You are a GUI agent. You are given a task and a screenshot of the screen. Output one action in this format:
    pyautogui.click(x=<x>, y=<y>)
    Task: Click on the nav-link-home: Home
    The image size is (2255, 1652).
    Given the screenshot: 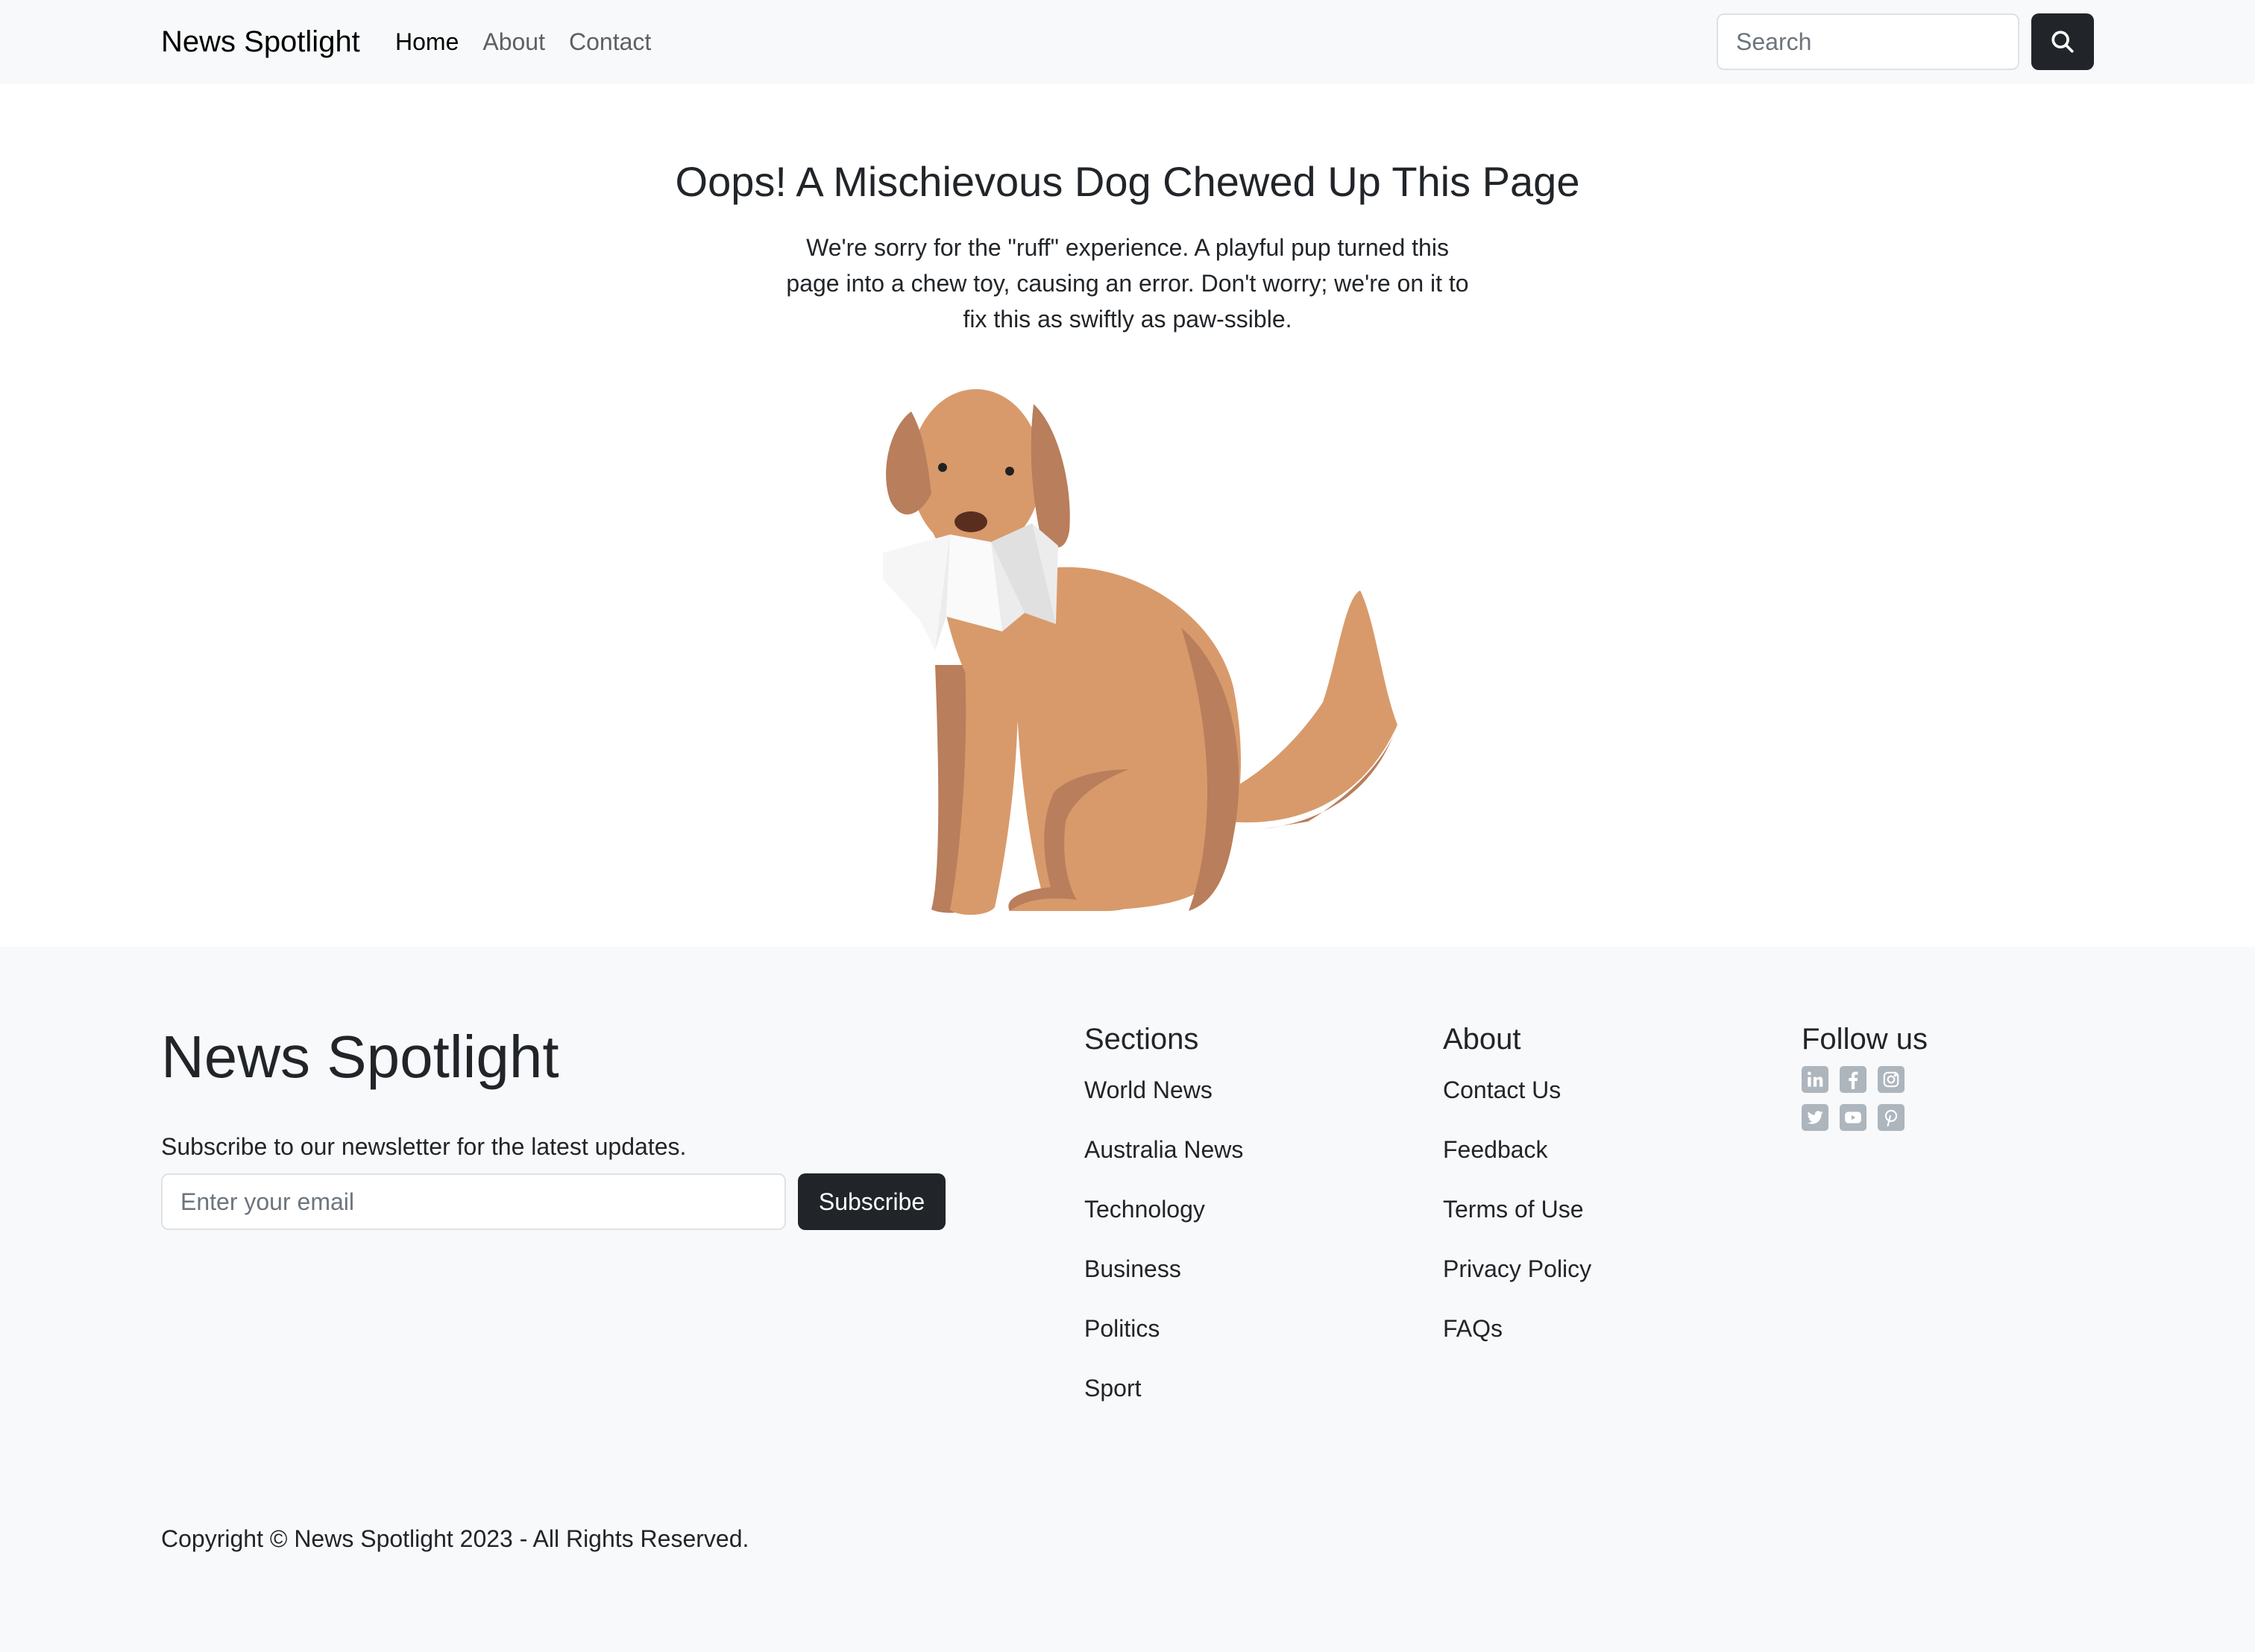 What is the action you would take?
    pyautogui.click(x=427, y=41)
    